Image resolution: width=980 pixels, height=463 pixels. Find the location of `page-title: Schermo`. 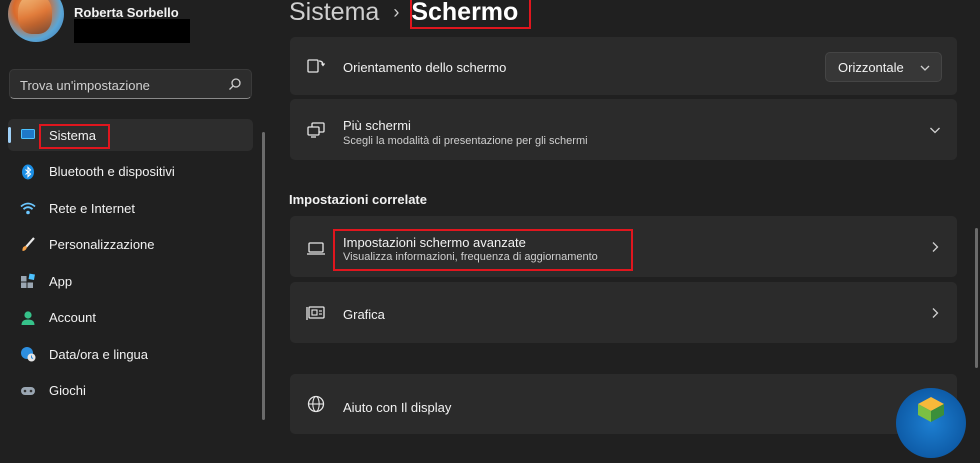

page-title: Schermo is located at coordinates (465, 13).